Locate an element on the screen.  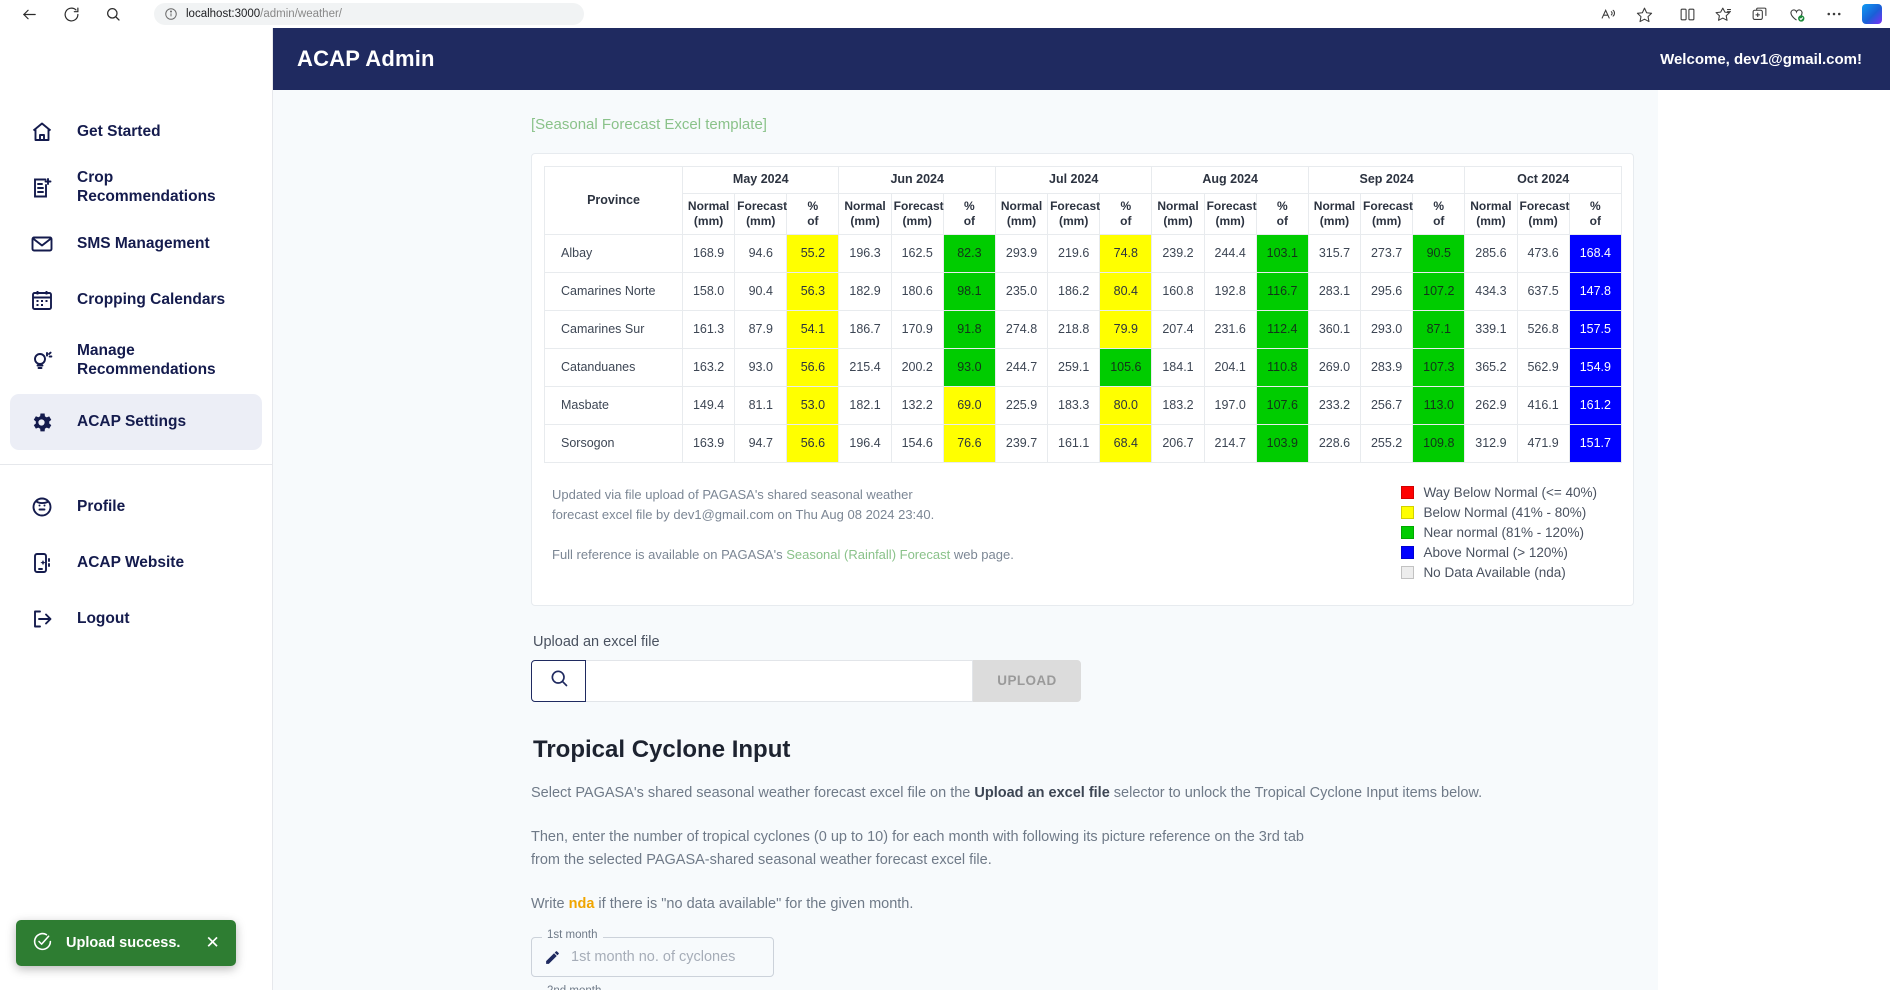
legend-item: No Data Available (nda) is located at coordinates (1499, 572).